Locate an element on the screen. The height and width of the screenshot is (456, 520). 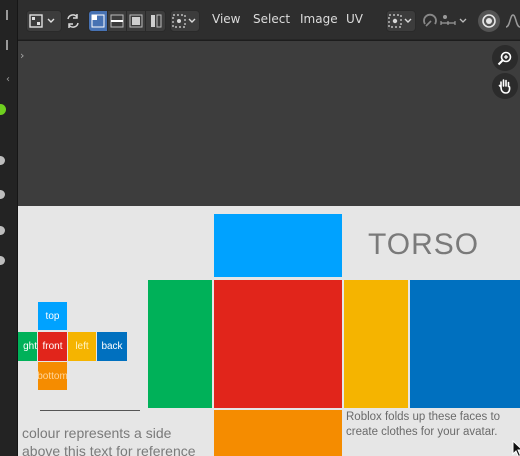
pivot-point-selector is located at coordinates (185, 21).